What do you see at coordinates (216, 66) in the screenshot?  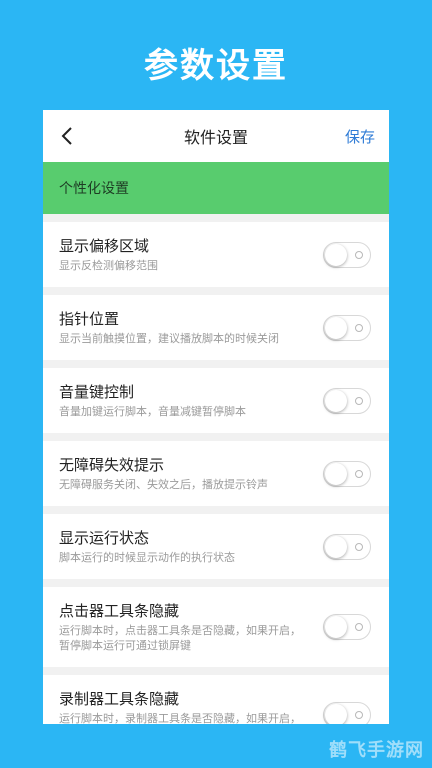 I see `page-banner-title: 参数设置` at bounding box center [216, 66].